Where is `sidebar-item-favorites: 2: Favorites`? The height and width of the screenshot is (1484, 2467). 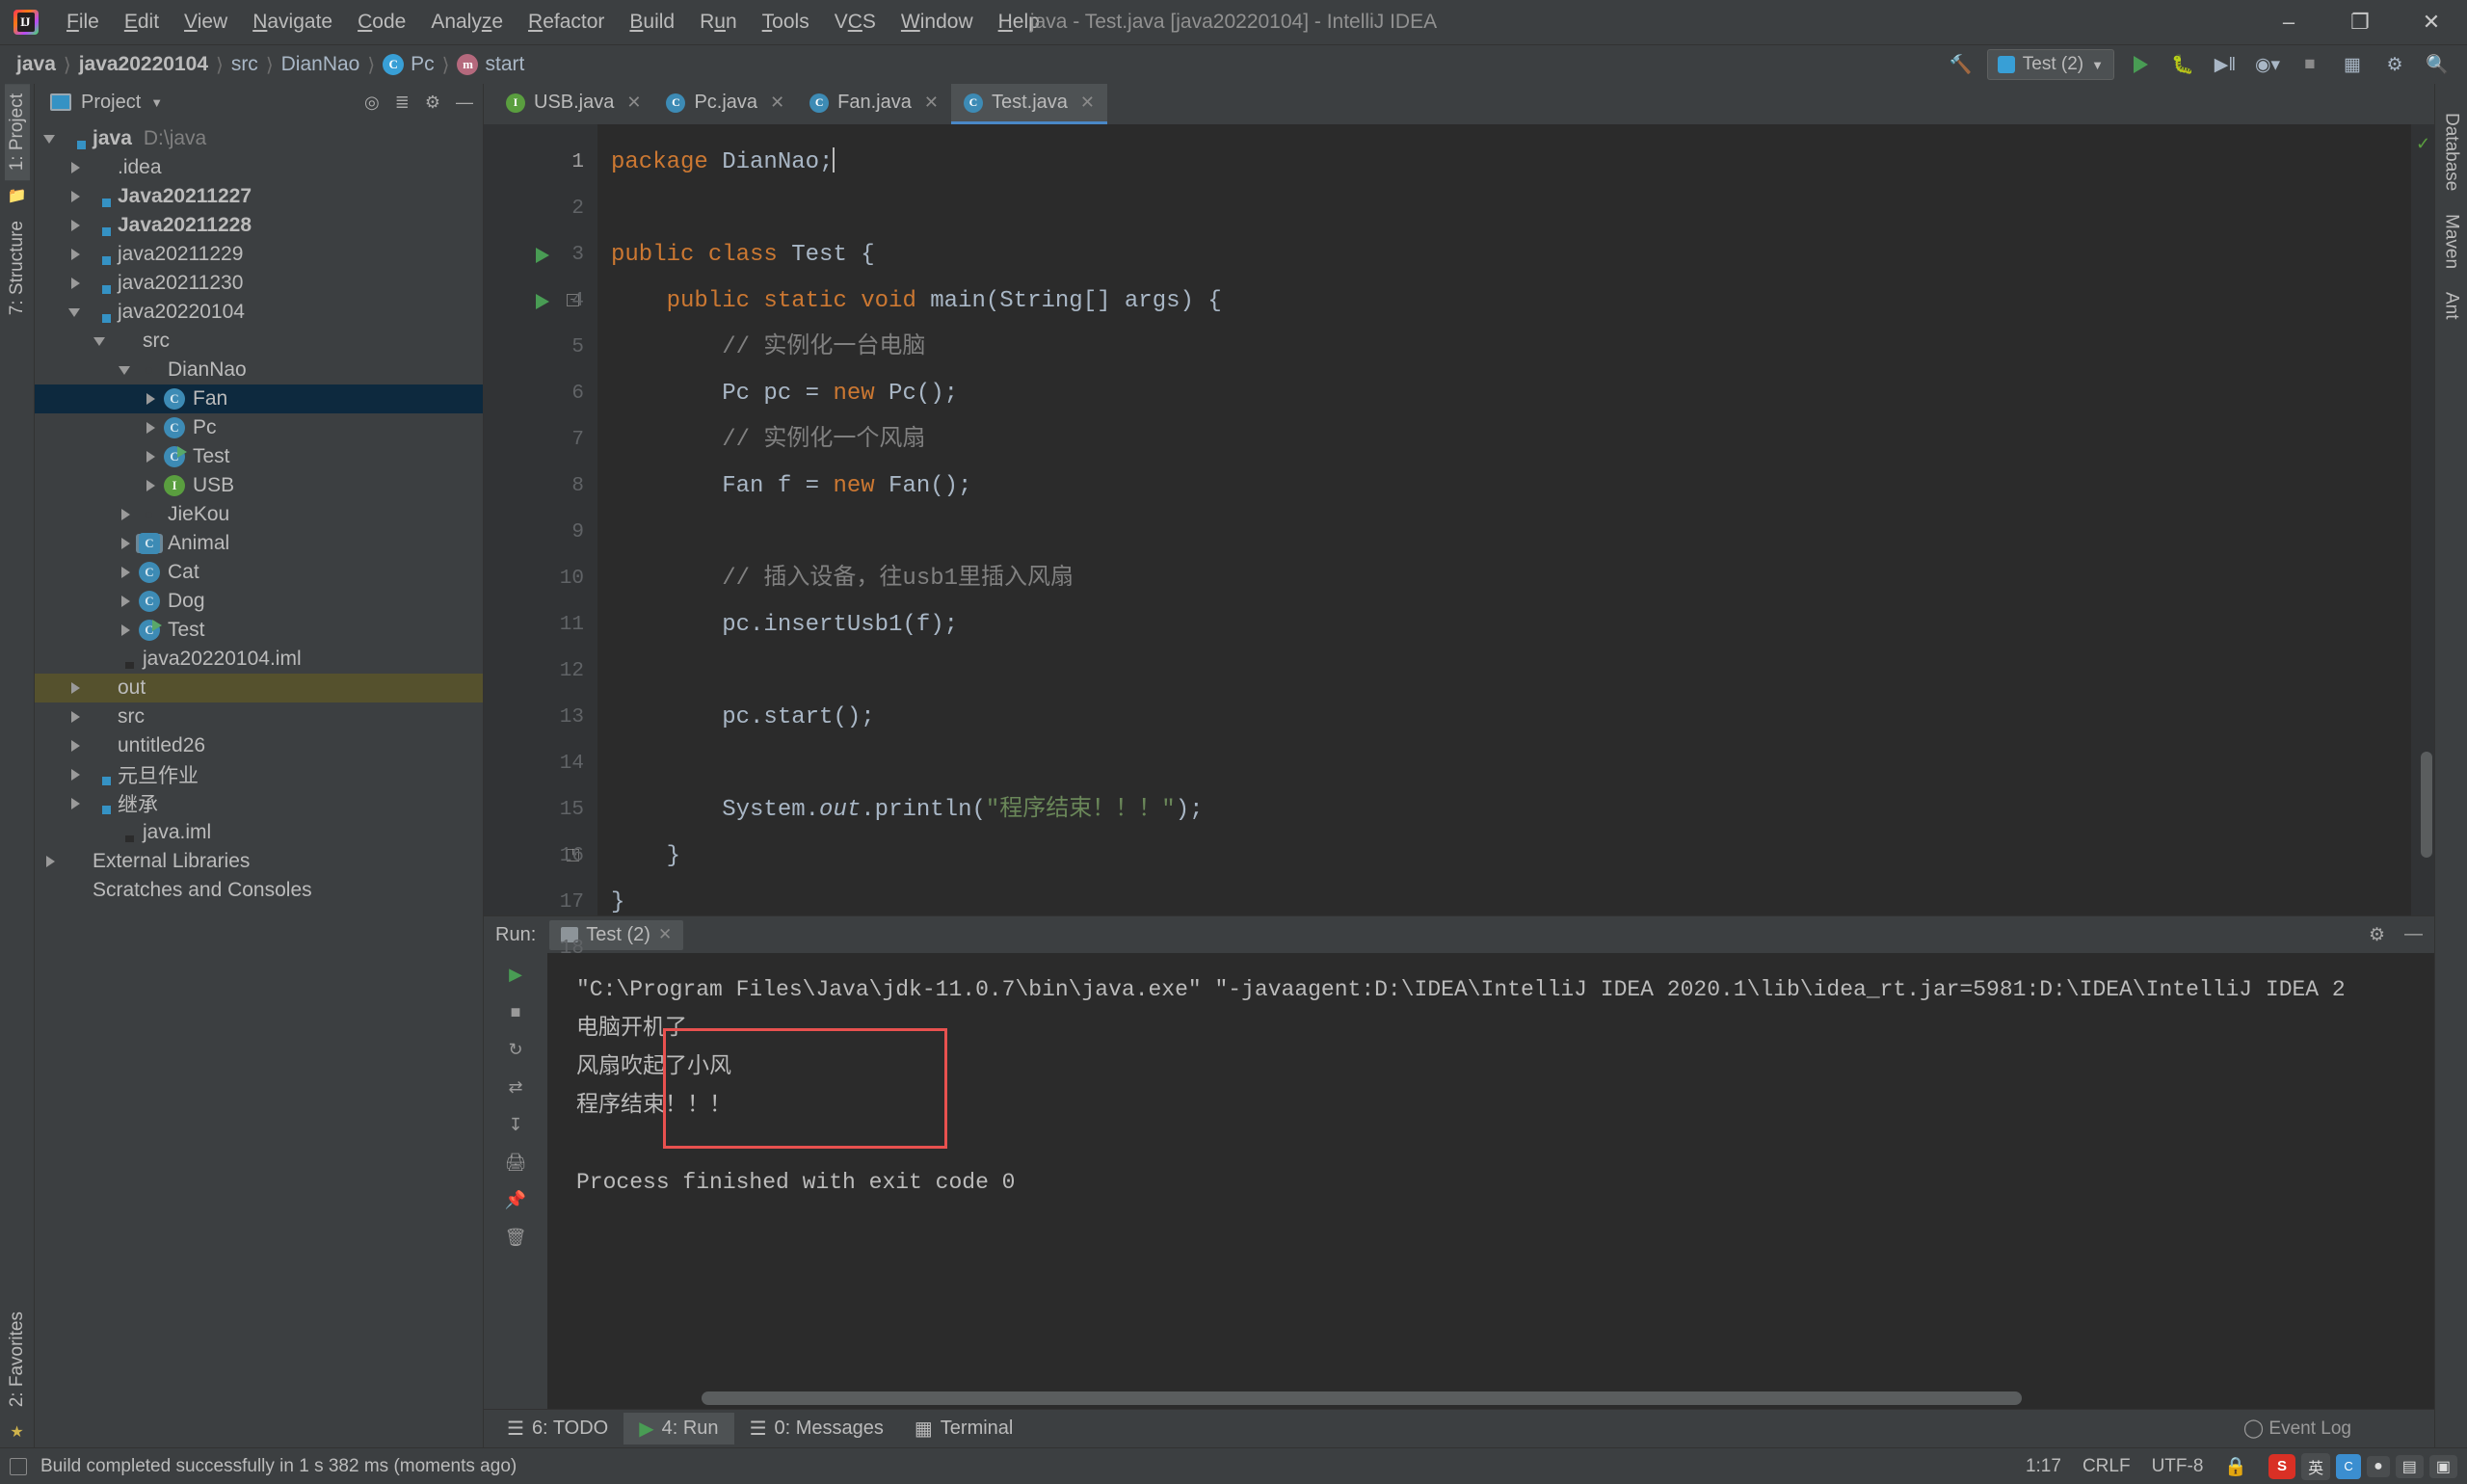 sidebar-item-favorites: 2: Favorites is located at coordinates (17, 1359).